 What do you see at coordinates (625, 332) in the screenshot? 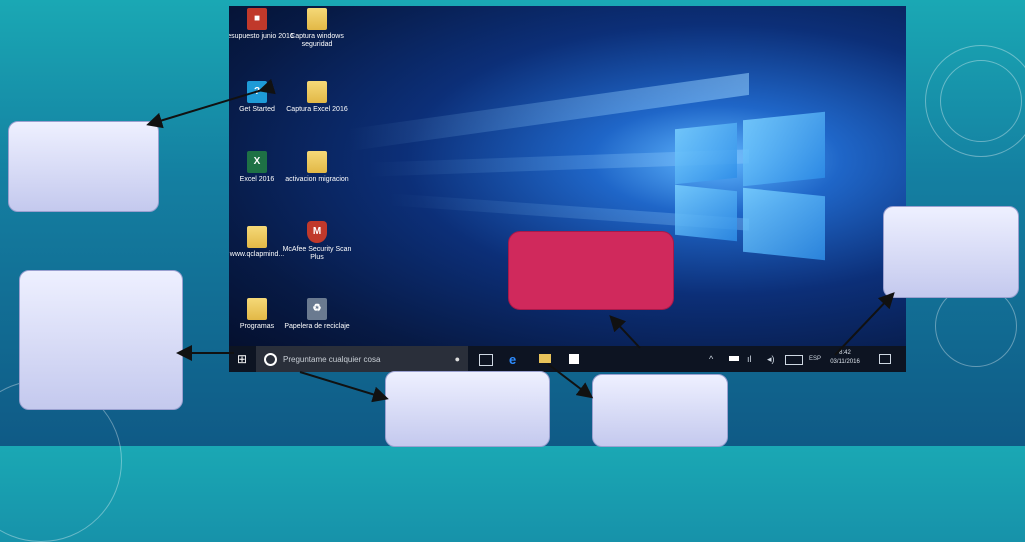
I see `arrow-taskbar` at bounding box center [625, 332].